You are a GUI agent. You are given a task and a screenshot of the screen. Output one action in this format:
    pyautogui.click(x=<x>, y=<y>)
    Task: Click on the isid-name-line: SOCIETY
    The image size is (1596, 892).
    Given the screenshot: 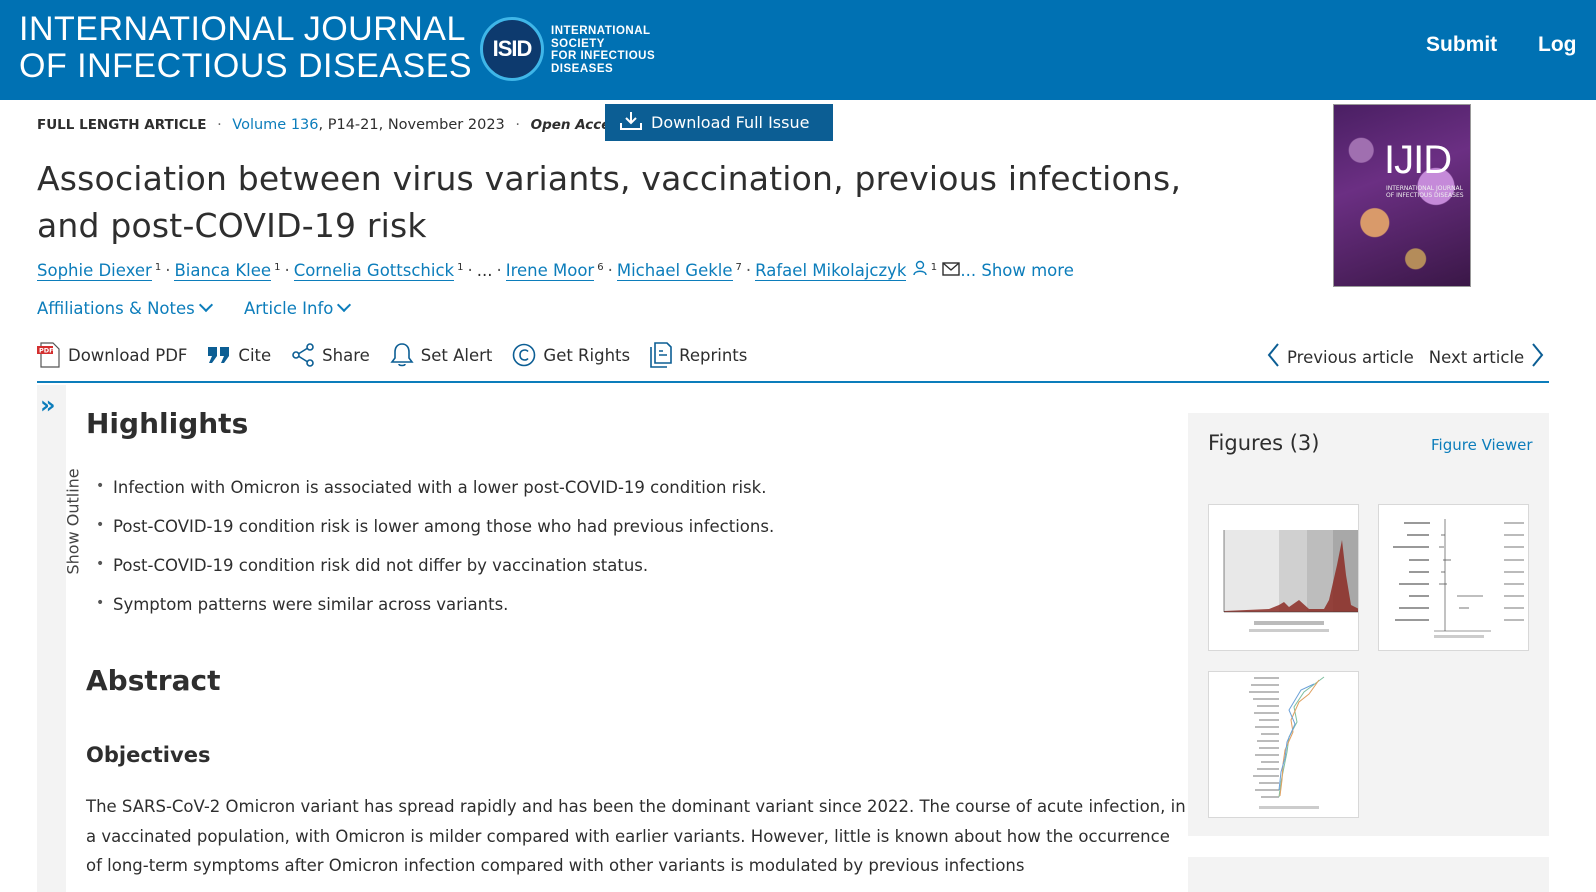 What is the action you would take?
    pyautogui.click(x=578, y=43)
    